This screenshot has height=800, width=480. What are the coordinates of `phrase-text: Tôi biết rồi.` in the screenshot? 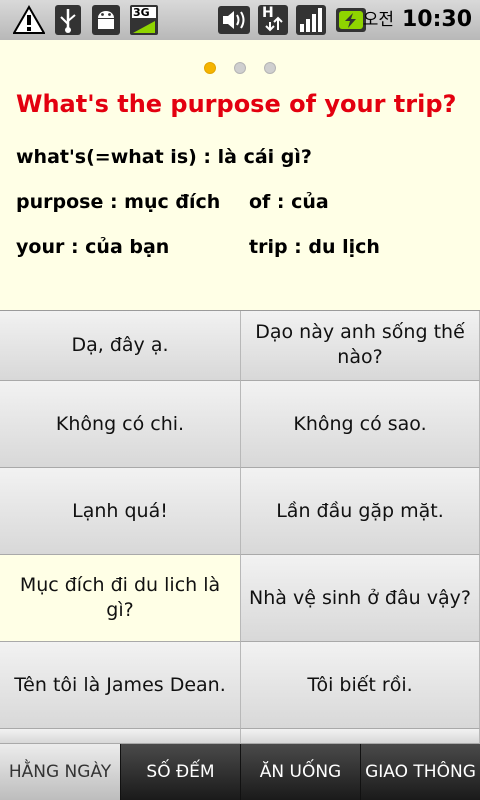 It's located at (360, 684).